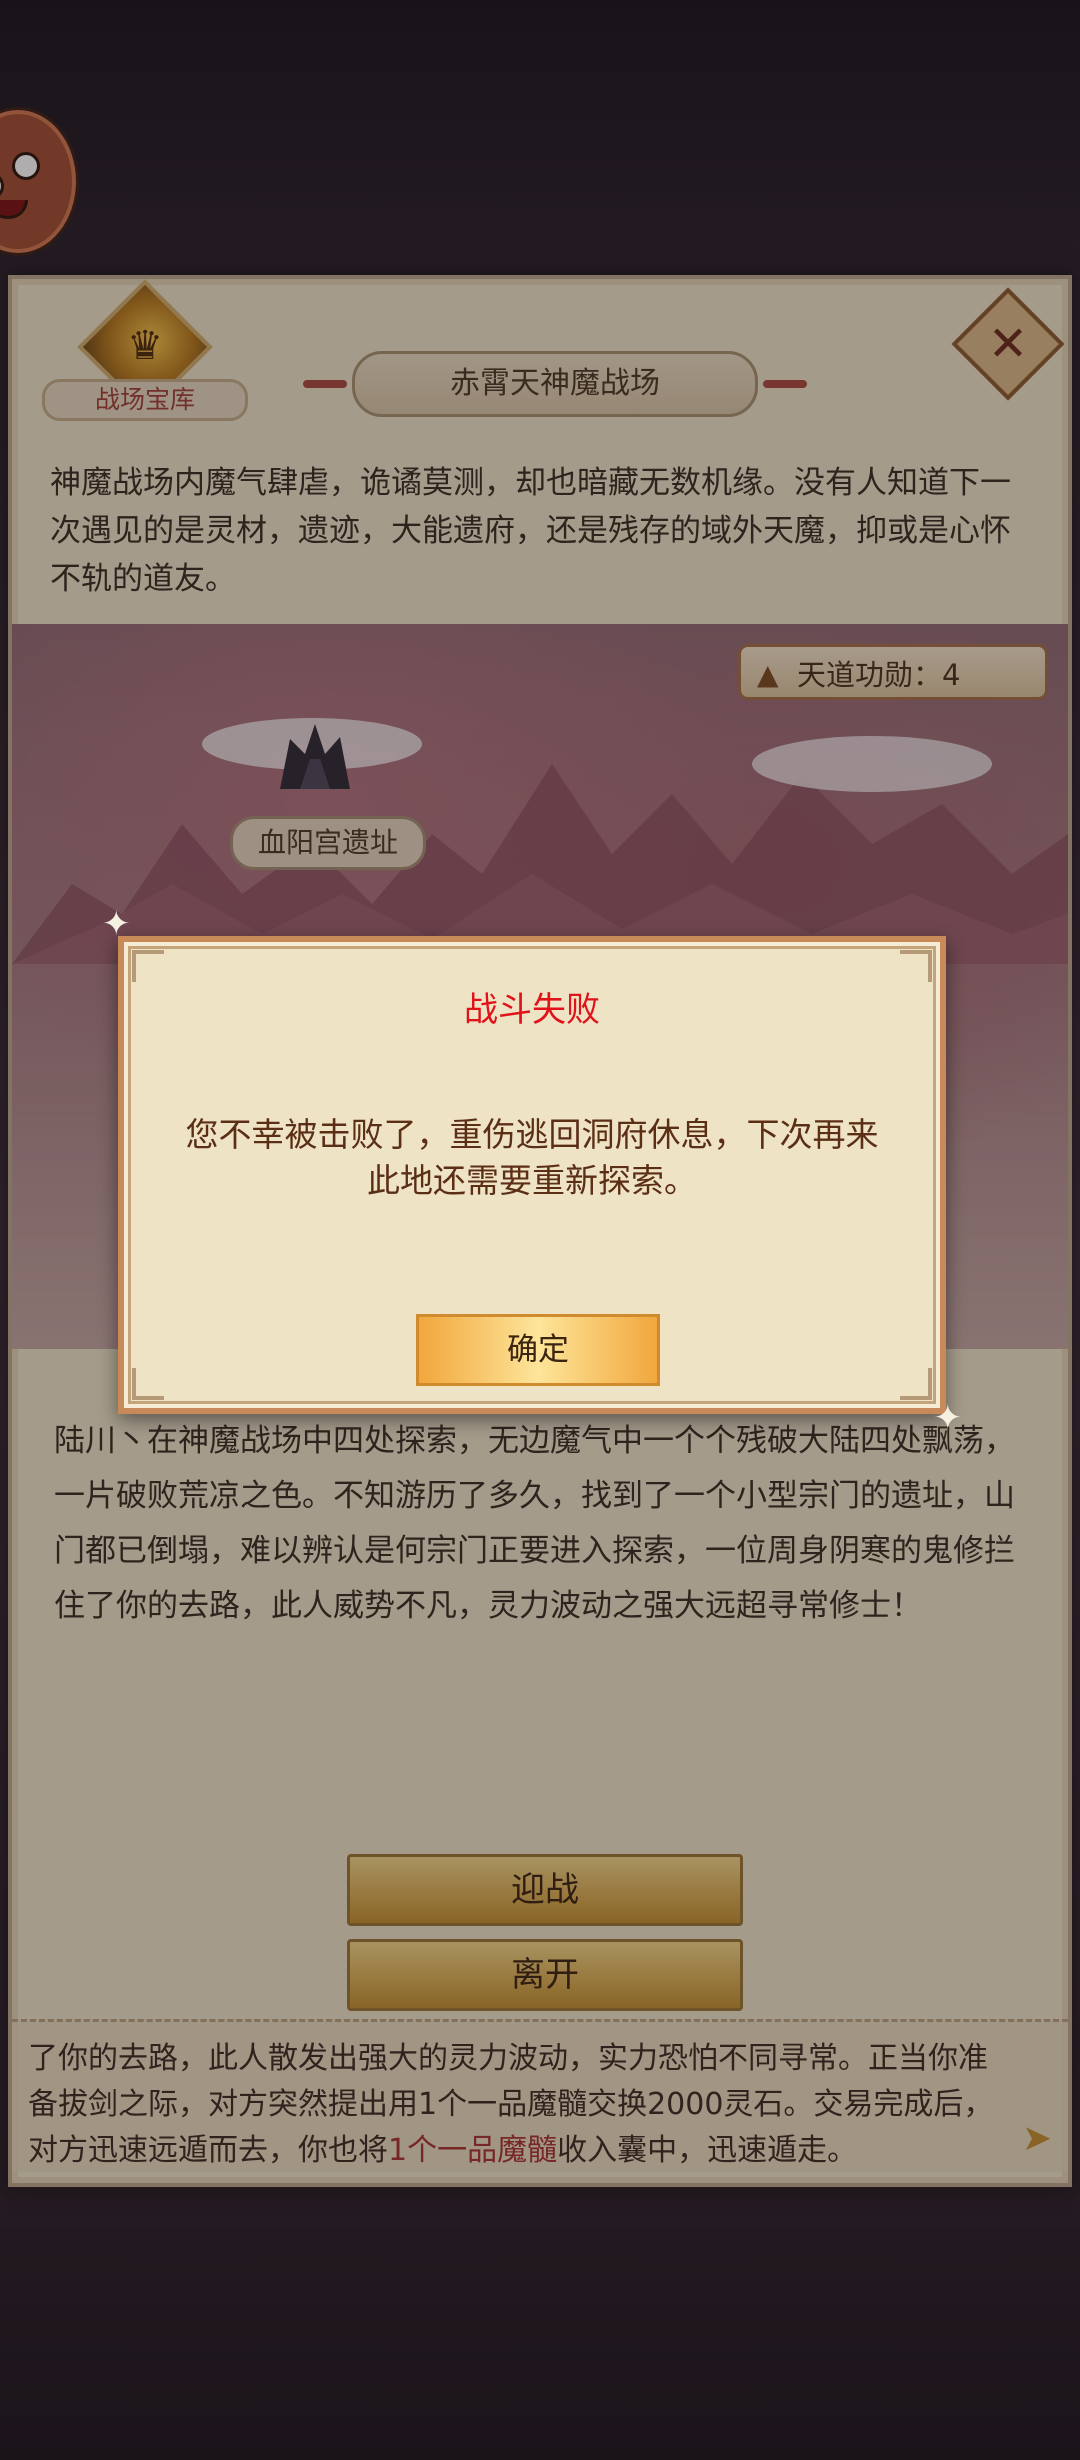 Image resolution: width=1080 pixels, height=2460 pixels. What do you see at coordinates (532, 1157) in the screenshot?
I see `dialog-message: 您不幸被击败了，重伤逃回洞府休息，下次再来此地还需要重新探索。` at bounding box center [532, 1157].